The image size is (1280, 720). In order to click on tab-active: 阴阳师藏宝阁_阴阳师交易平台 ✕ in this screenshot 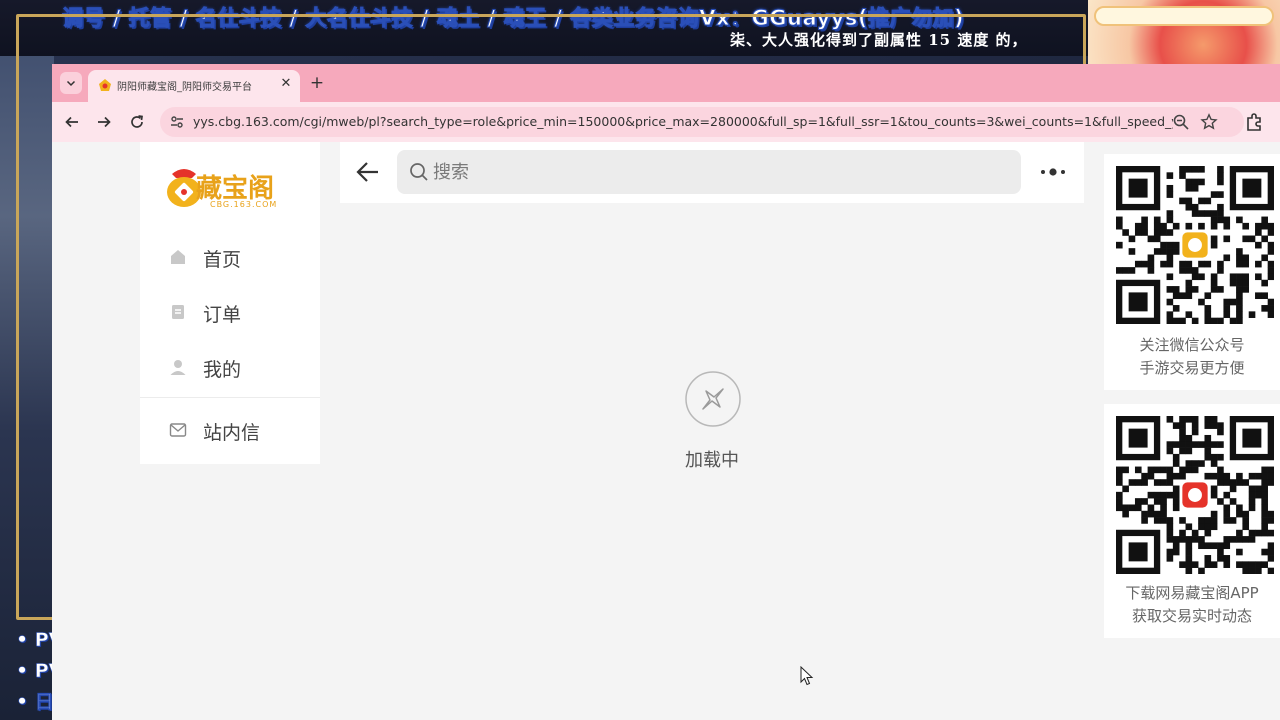, I will do `click(194, 86)`.